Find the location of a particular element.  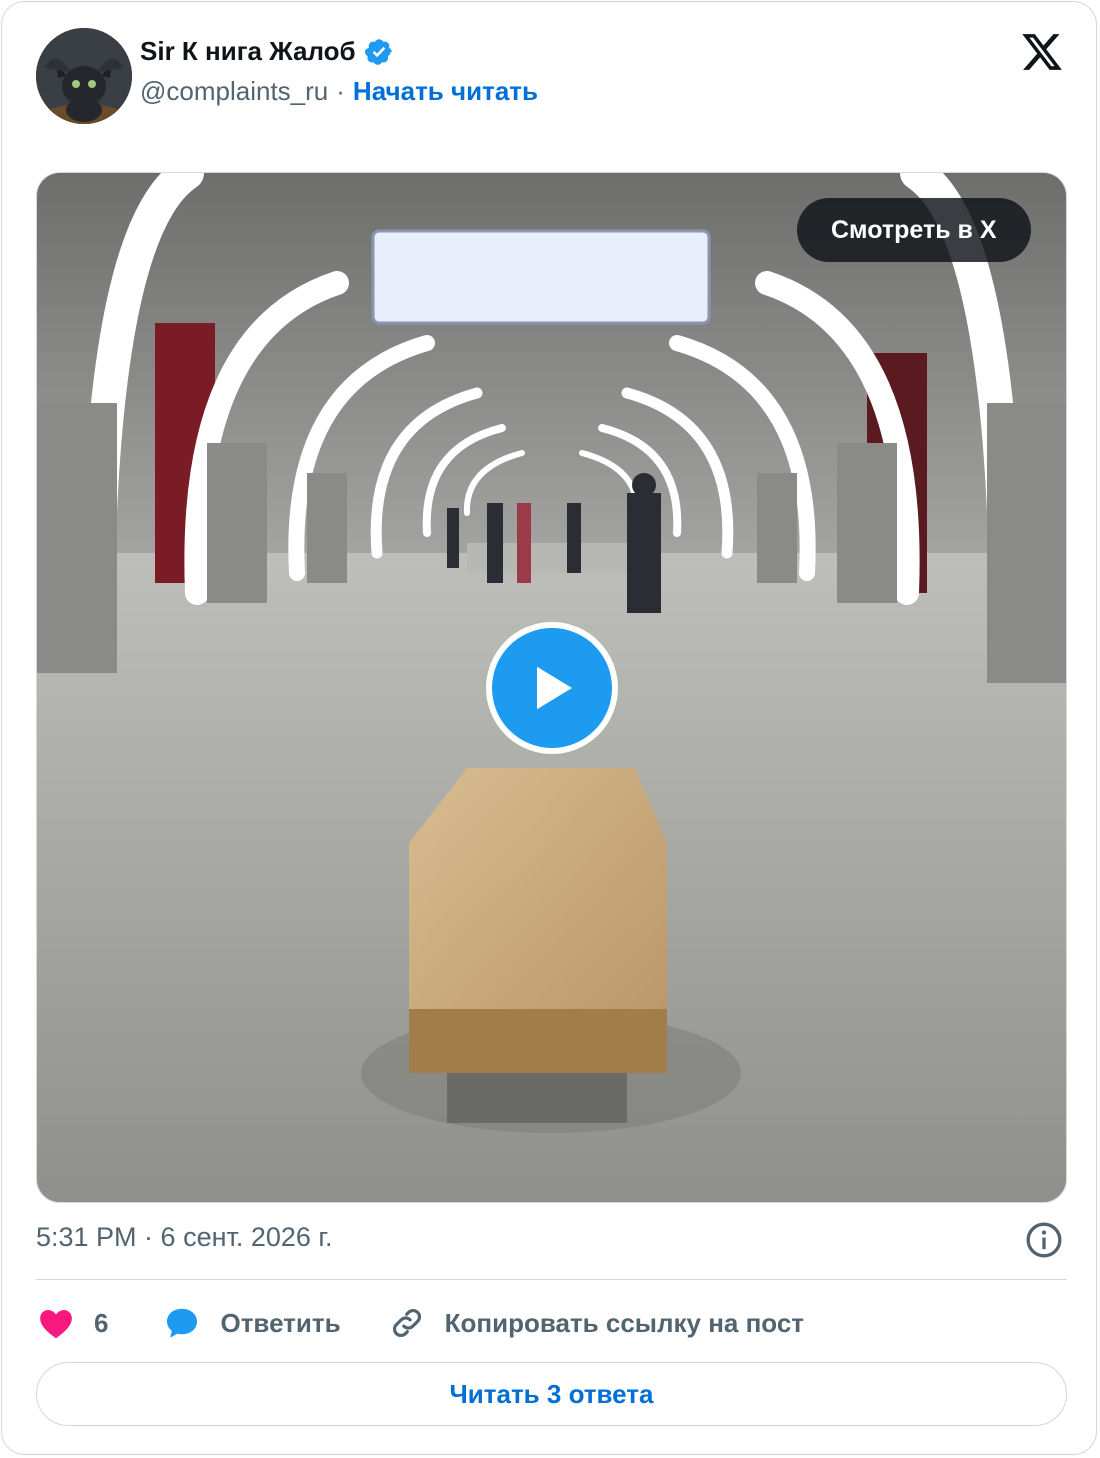

action-bar: 6 Ответить Копировать ссылку на пост is located at coordinates (420, 1323).